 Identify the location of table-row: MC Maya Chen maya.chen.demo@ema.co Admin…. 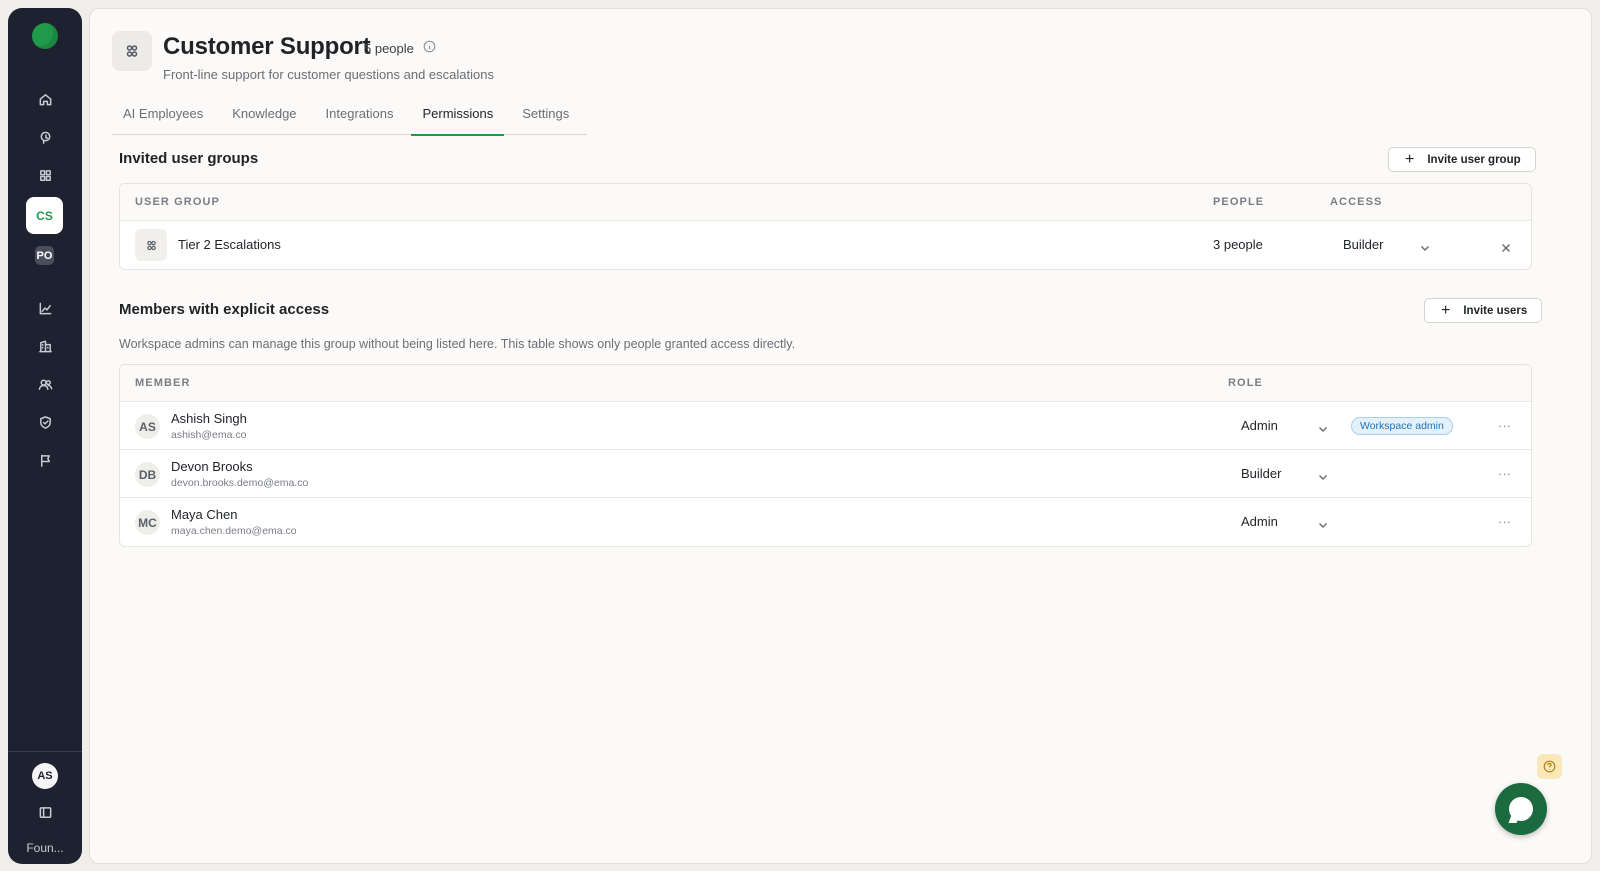
(825, 522).